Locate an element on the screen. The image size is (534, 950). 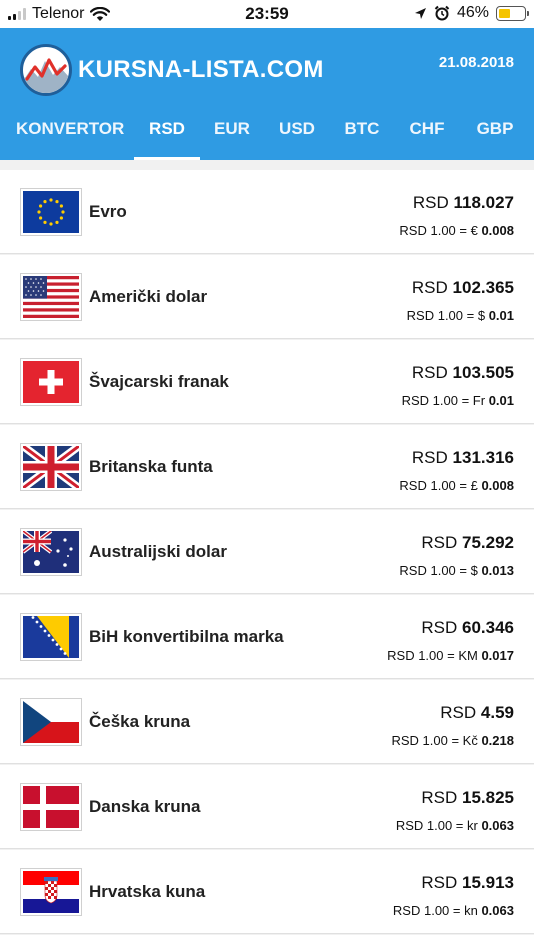
inverse-rate: RSD 1.00 = € 0.008 is located at coordinates (456, 230).